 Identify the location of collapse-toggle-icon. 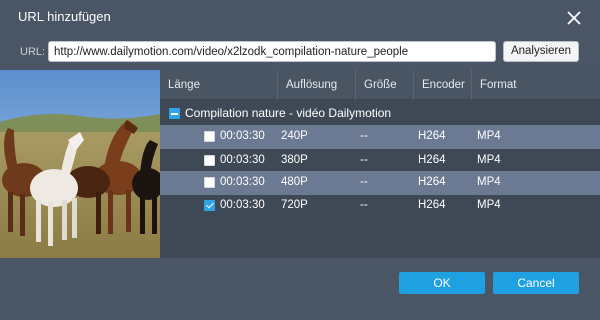
(174, 113).